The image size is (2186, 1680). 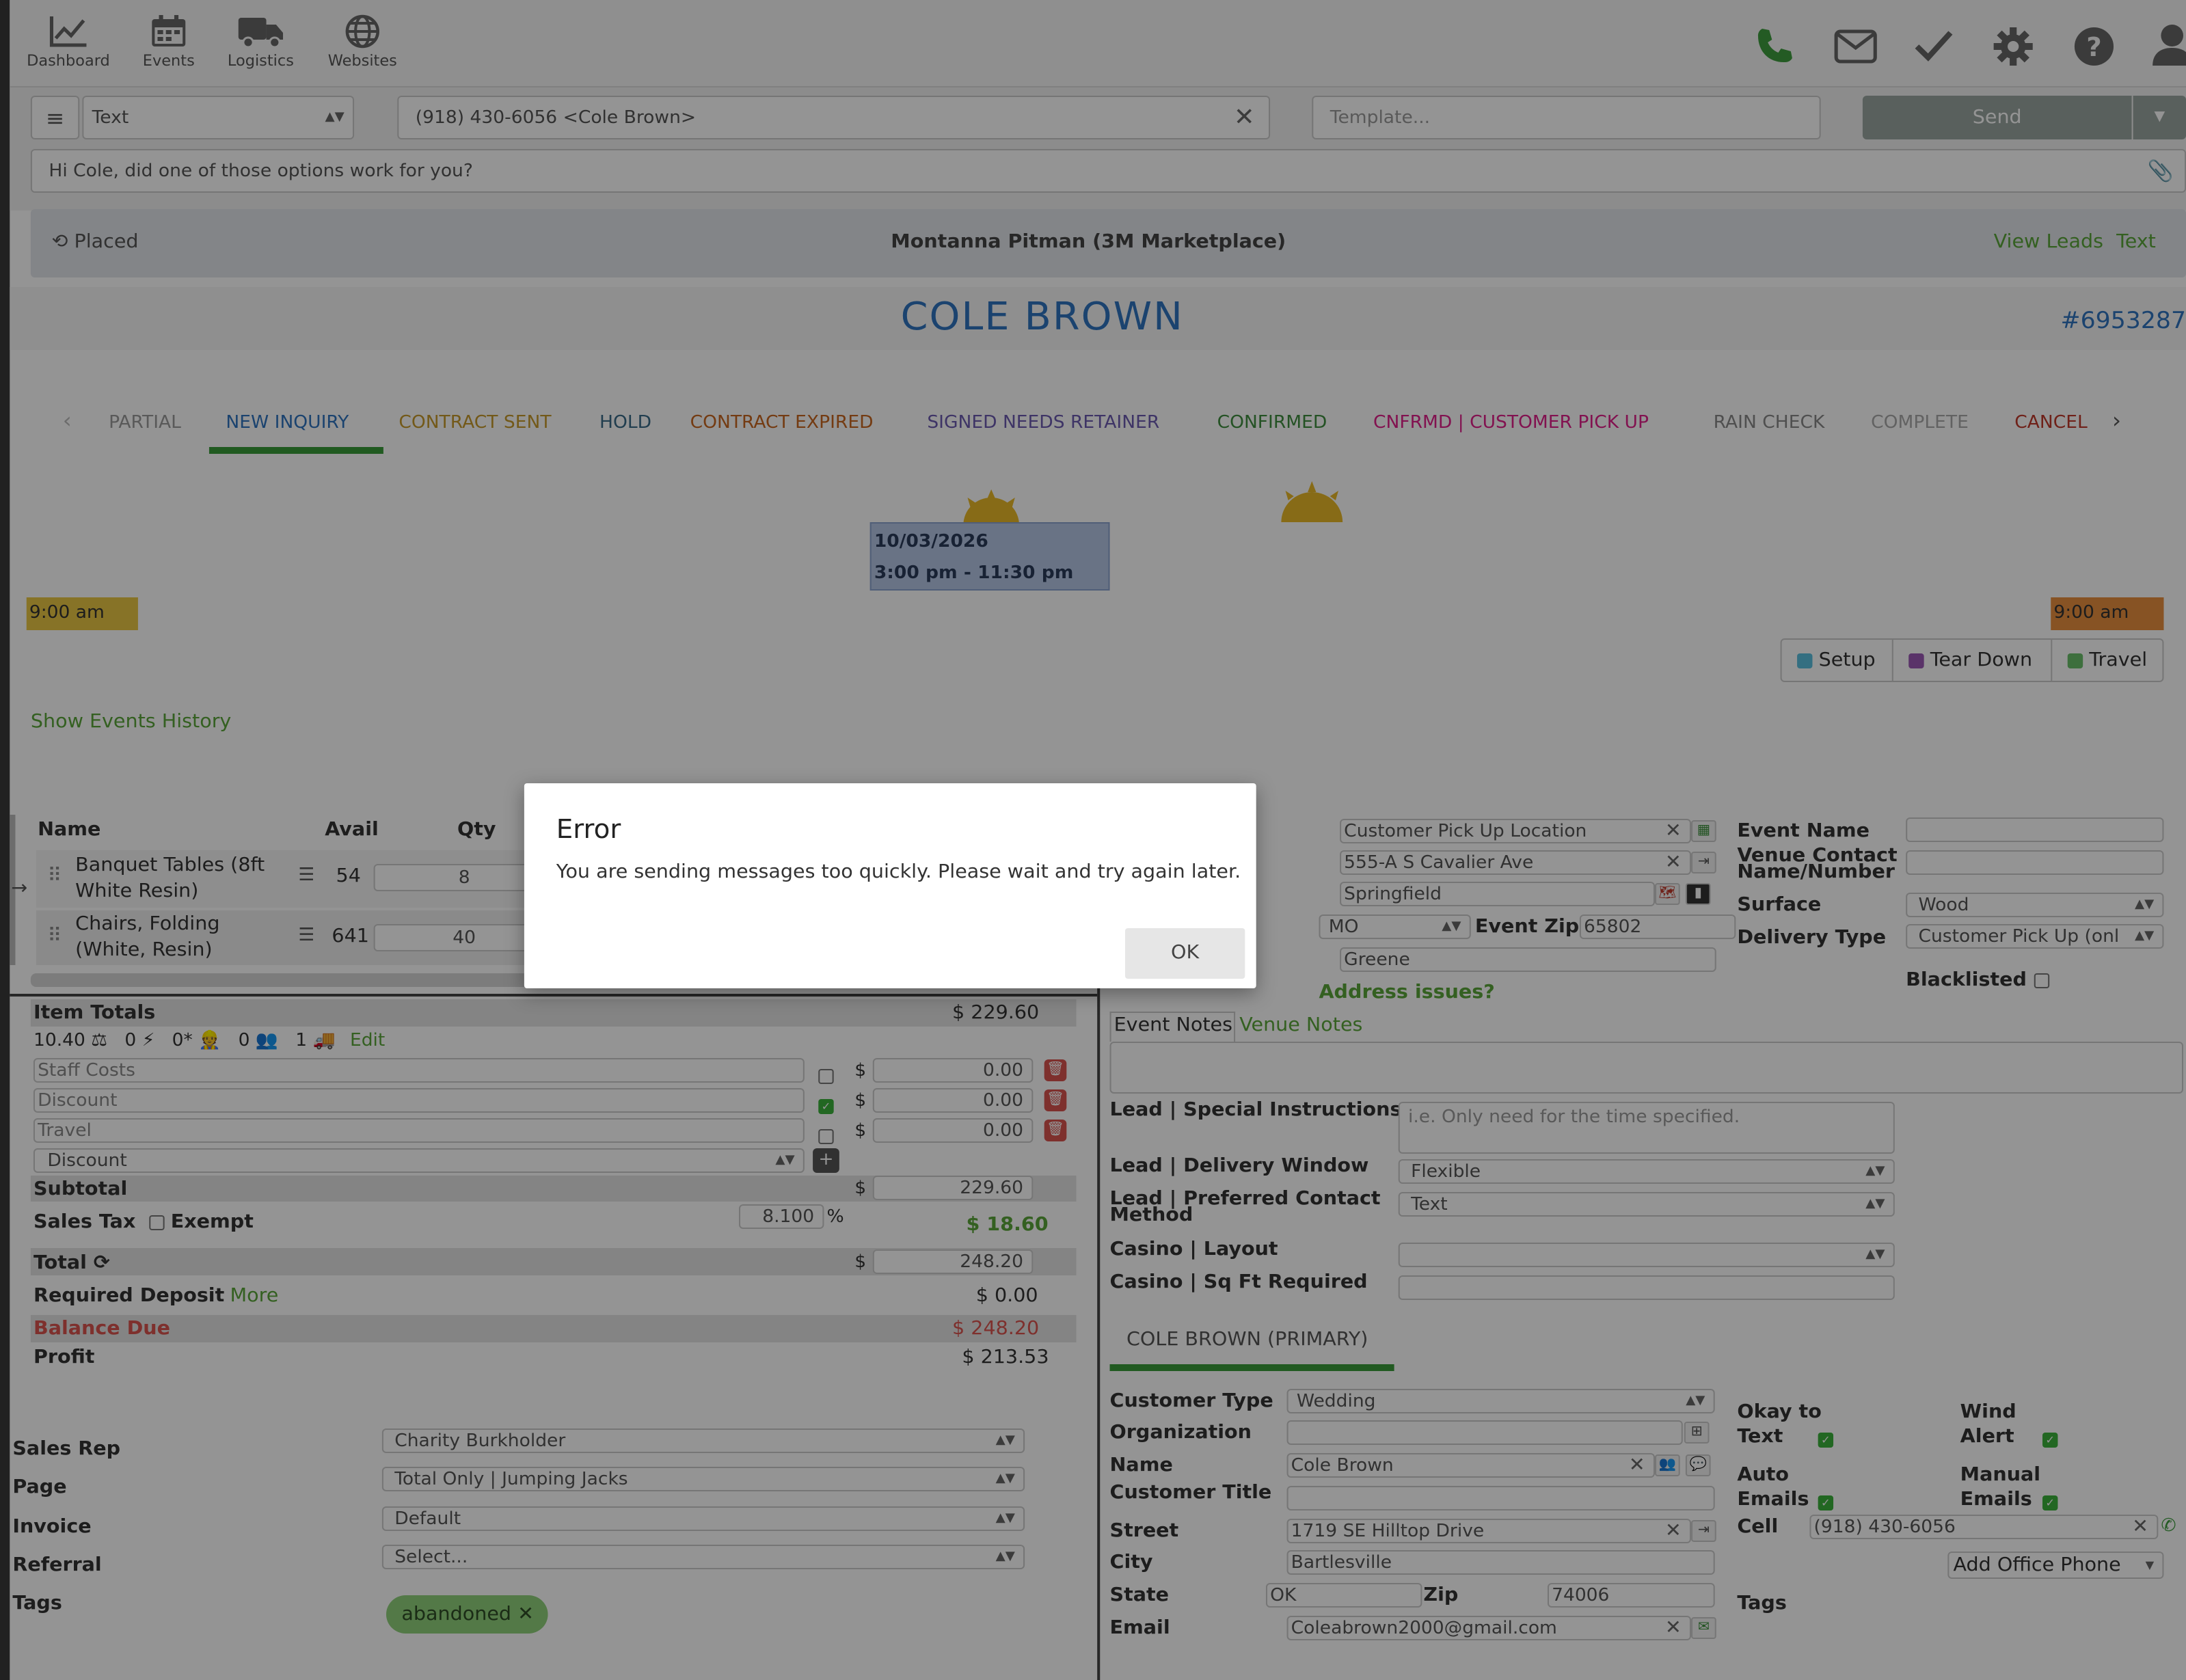 What do you see at coordinates (588, 830) in the screenshot?
I see `dialog-title: Error` at bounding box center [588, 830].